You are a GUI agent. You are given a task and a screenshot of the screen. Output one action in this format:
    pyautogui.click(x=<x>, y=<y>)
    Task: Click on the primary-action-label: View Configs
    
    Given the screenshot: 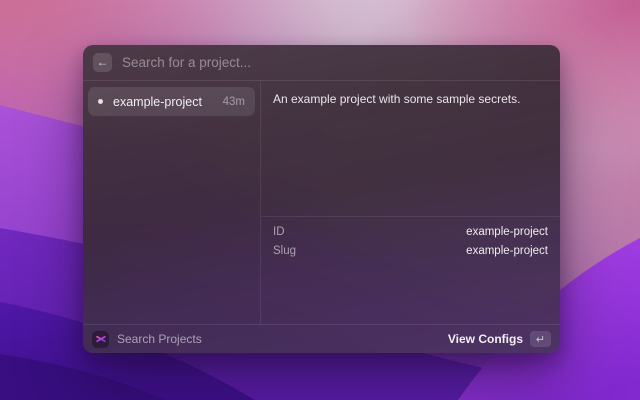 What is the action you would take?
    pyautogui.click(x=485, y=339)
    